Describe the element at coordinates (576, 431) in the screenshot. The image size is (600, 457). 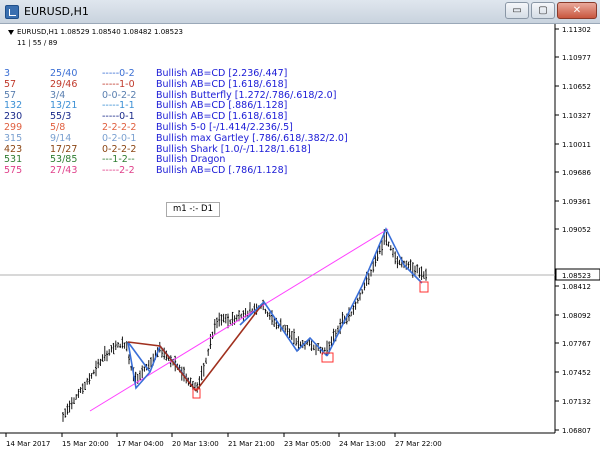
I see `y-tick-label: 1.06807` at that location.